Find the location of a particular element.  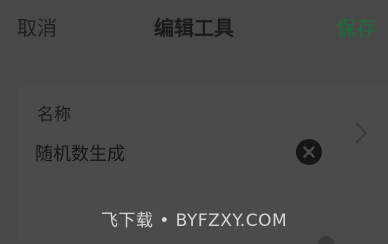

close-circle-icon is located at coordinates (309, 152).